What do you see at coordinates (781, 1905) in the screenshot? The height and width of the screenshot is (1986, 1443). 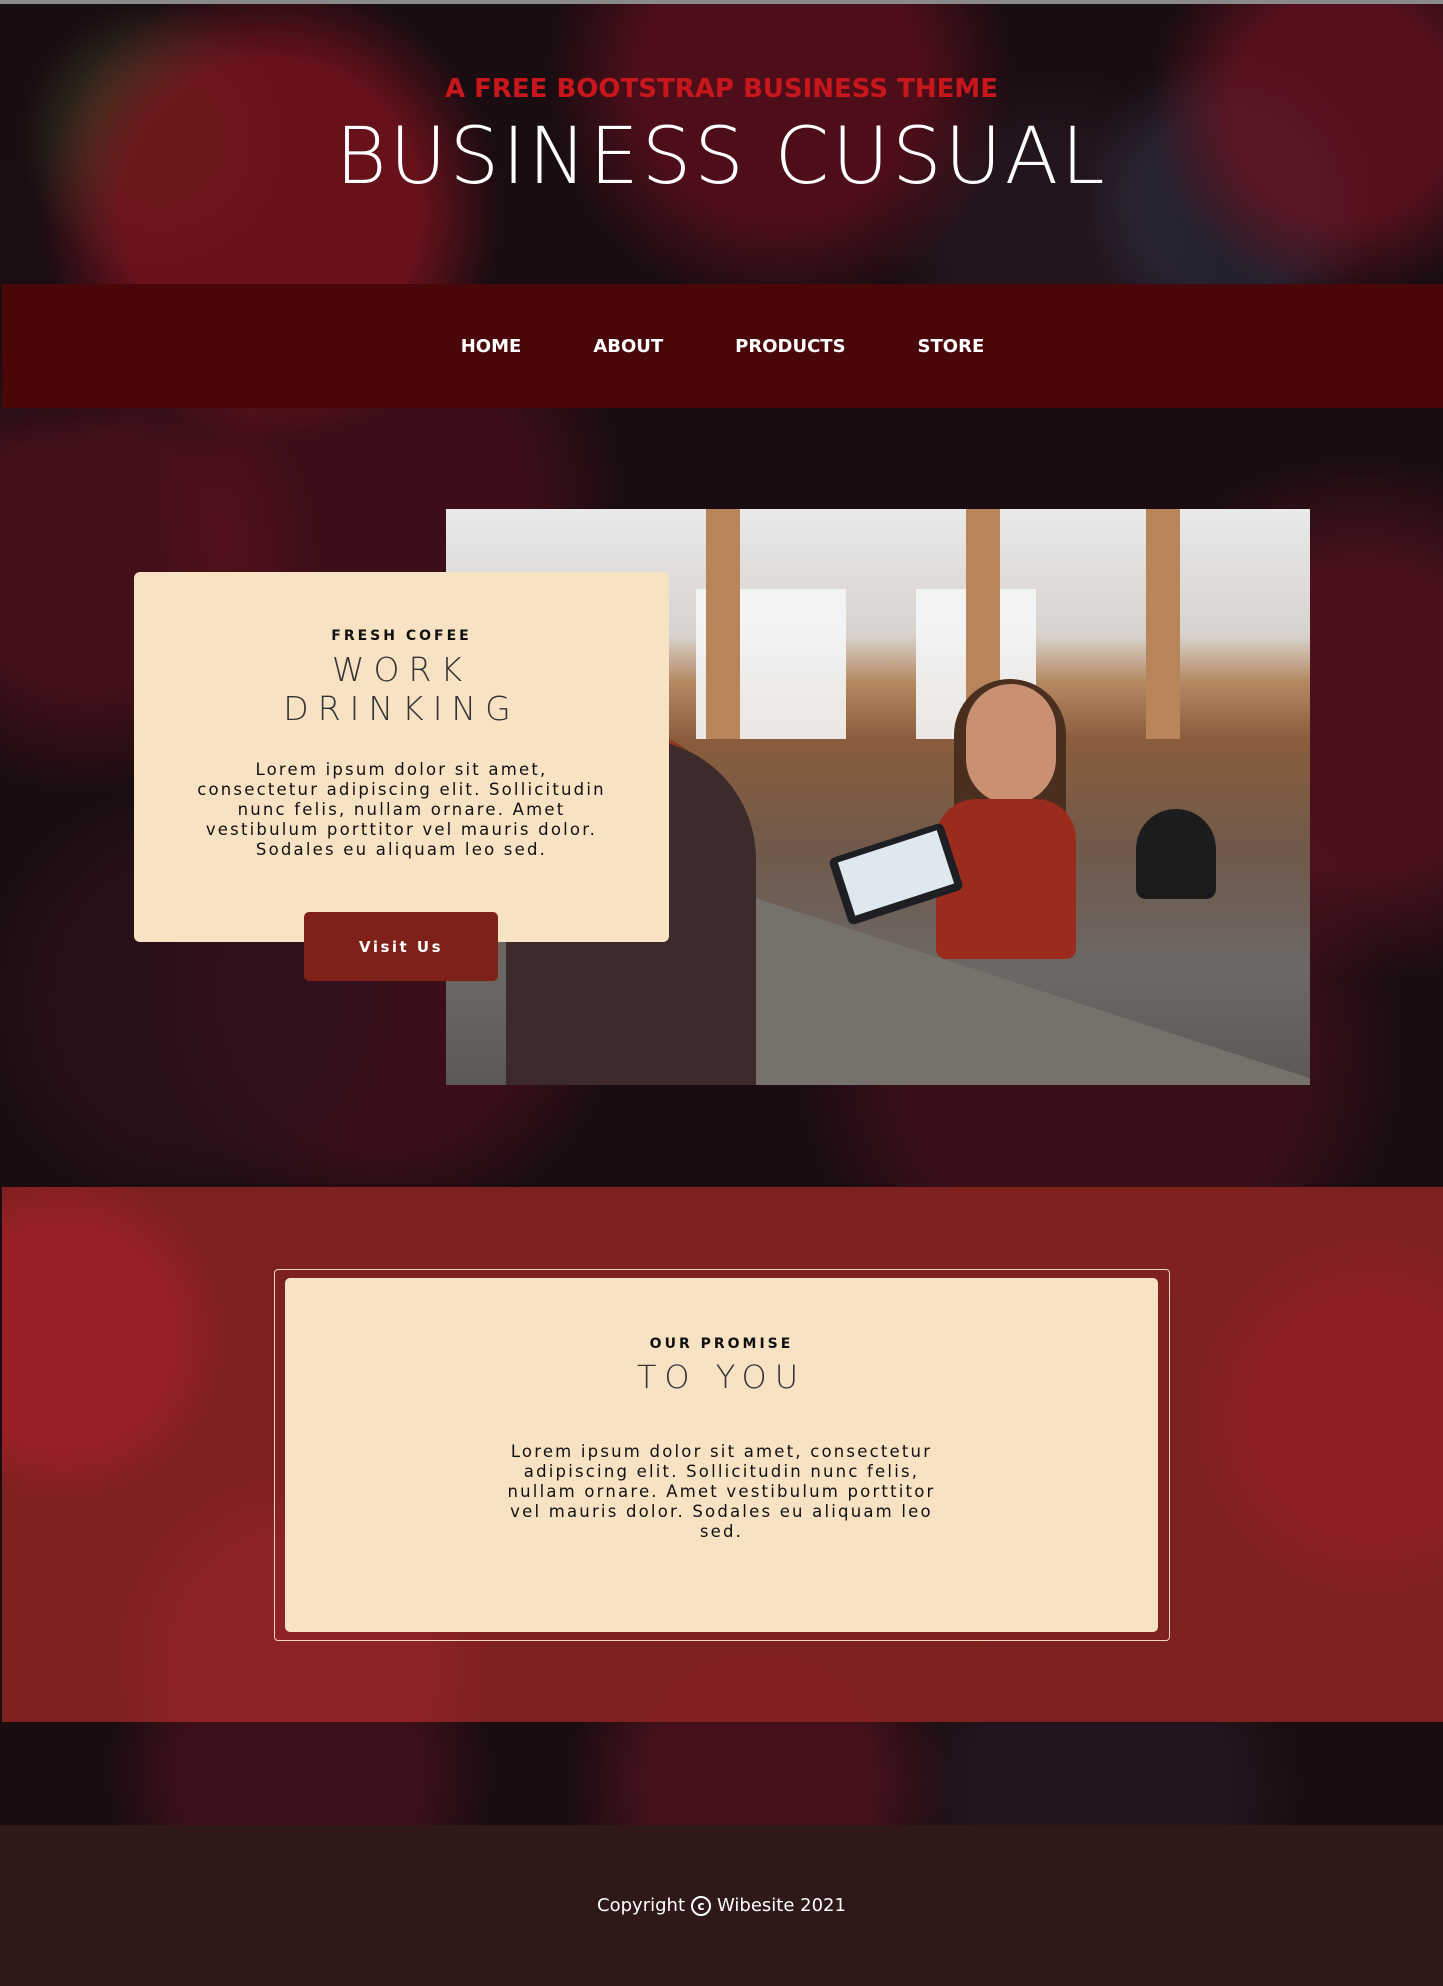 I see `copyright-owner: Wibesite 2021` at bounding box center [781, 1905].